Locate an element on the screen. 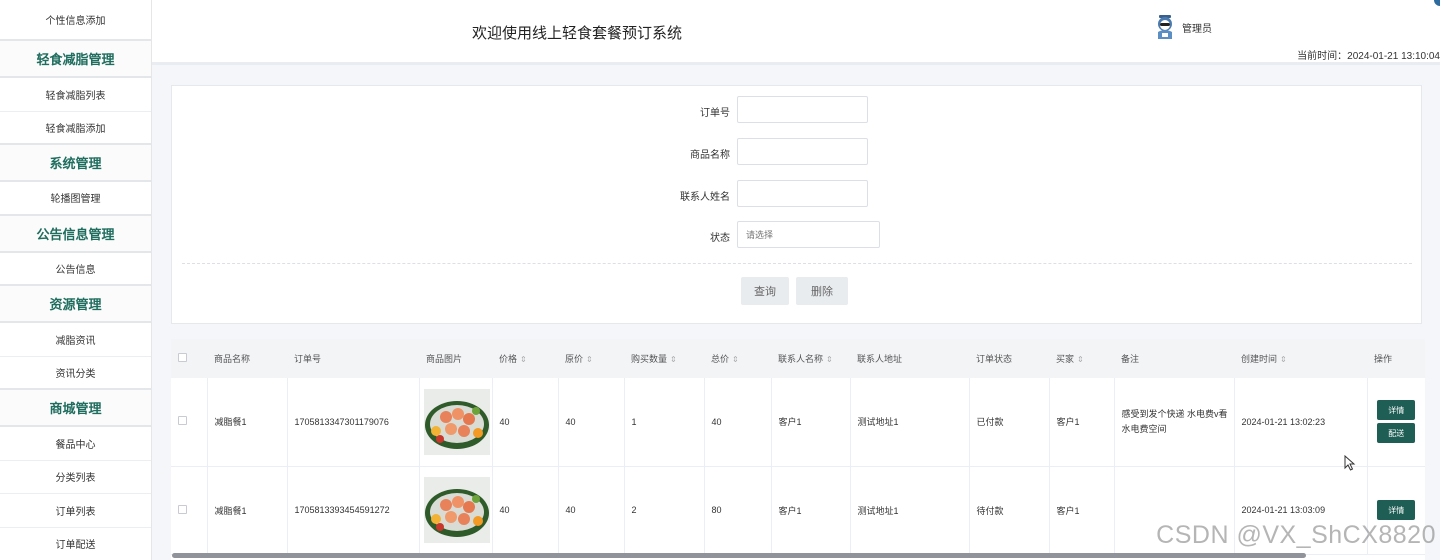 The height and width of the screenshot is (560, 1440). contact-name-label: 联系人姓名 is located at coordinates (705, 197).